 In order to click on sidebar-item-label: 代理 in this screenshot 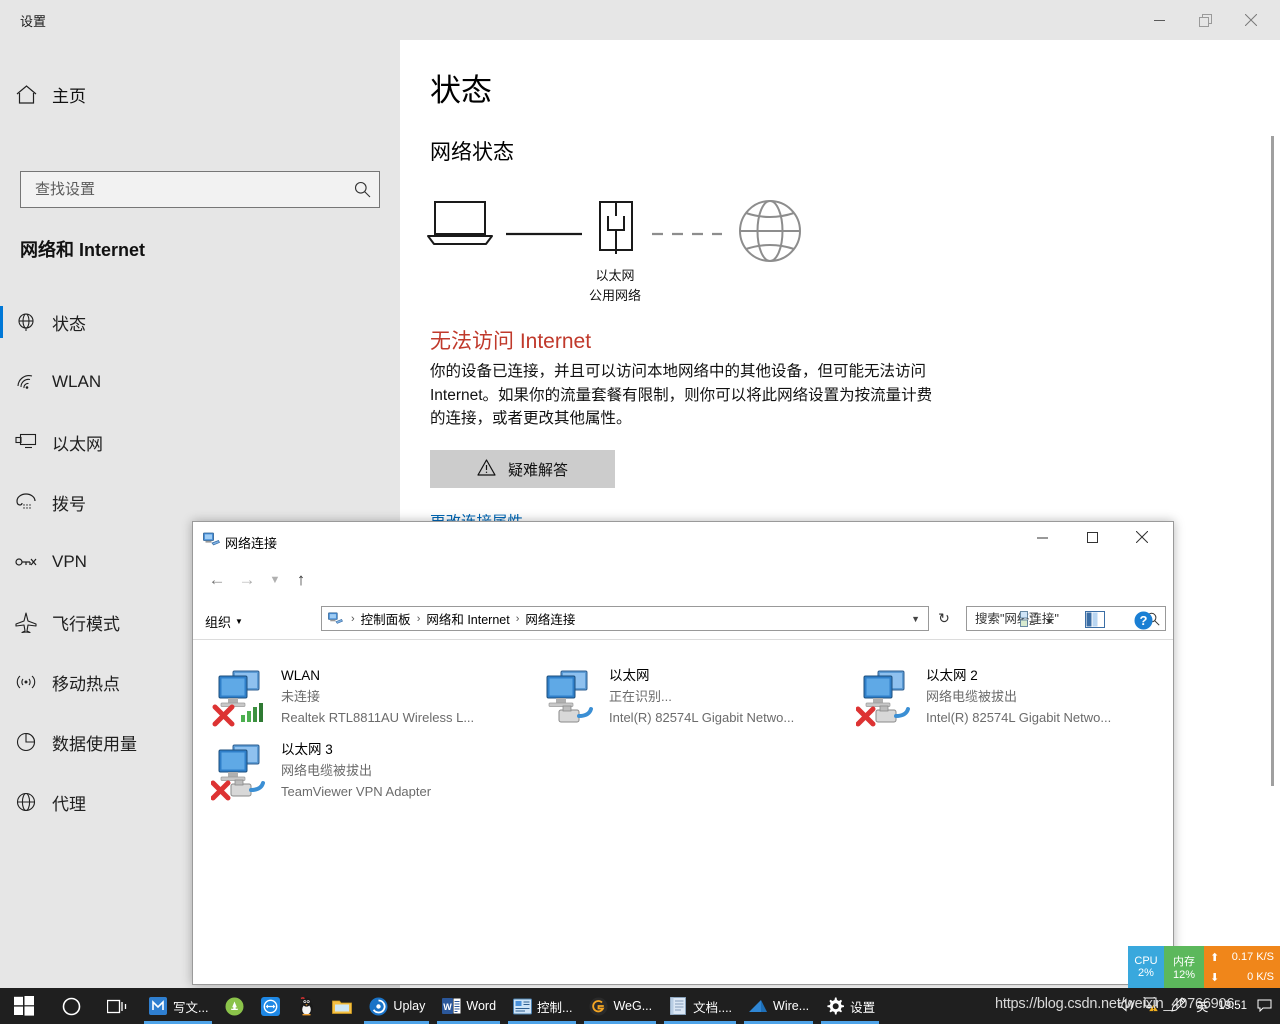, I will do `click(69, 804)`.